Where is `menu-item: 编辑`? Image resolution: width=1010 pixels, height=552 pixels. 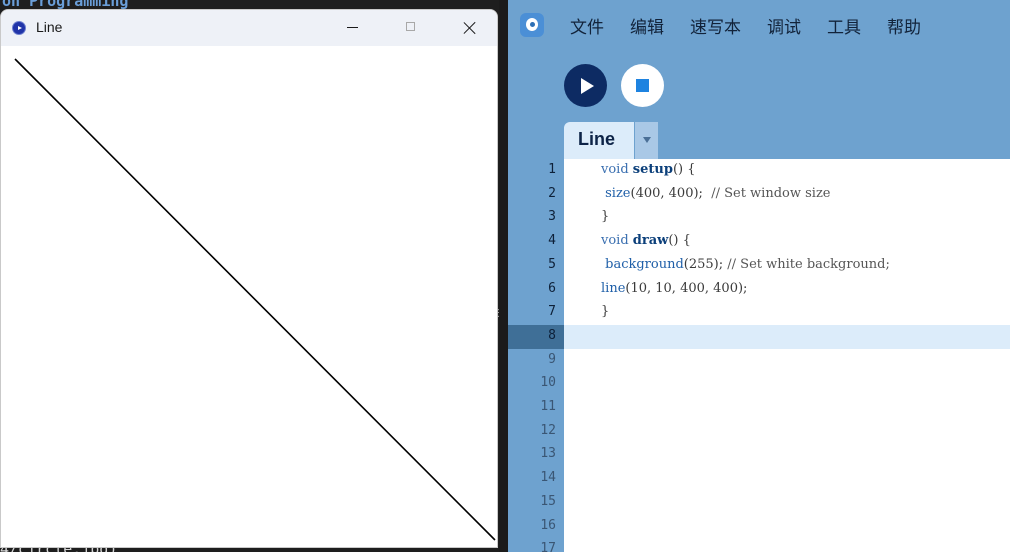
menu-item: 编辑 is located at coordinates (647, 25).